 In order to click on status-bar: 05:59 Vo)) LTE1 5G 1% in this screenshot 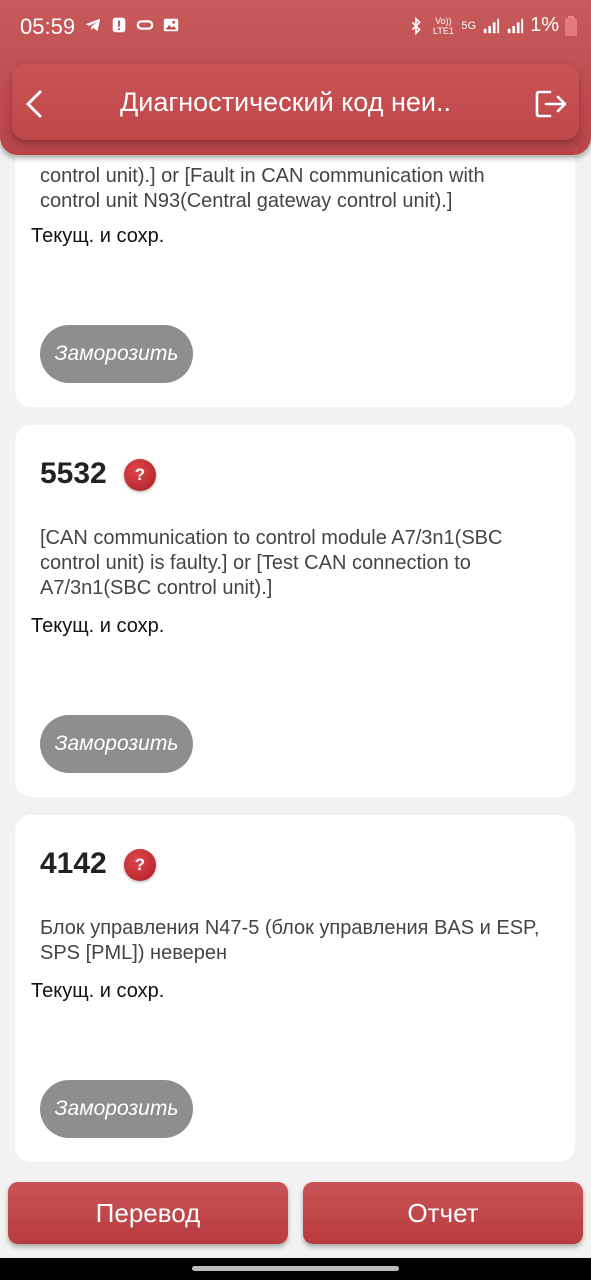, I will do `click(295, 28)`.